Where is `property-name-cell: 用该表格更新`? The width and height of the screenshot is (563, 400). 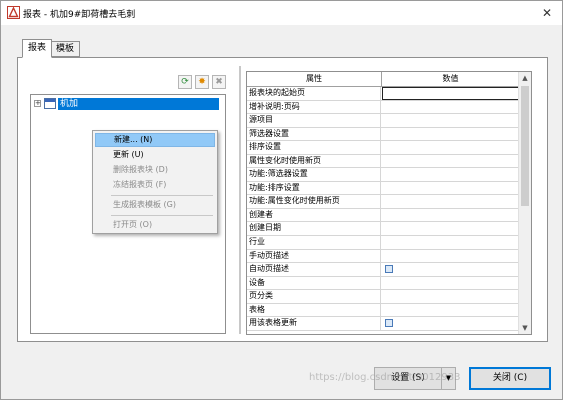 property-name-cell: 用该表格更新 is located at coordinates (314, 323).